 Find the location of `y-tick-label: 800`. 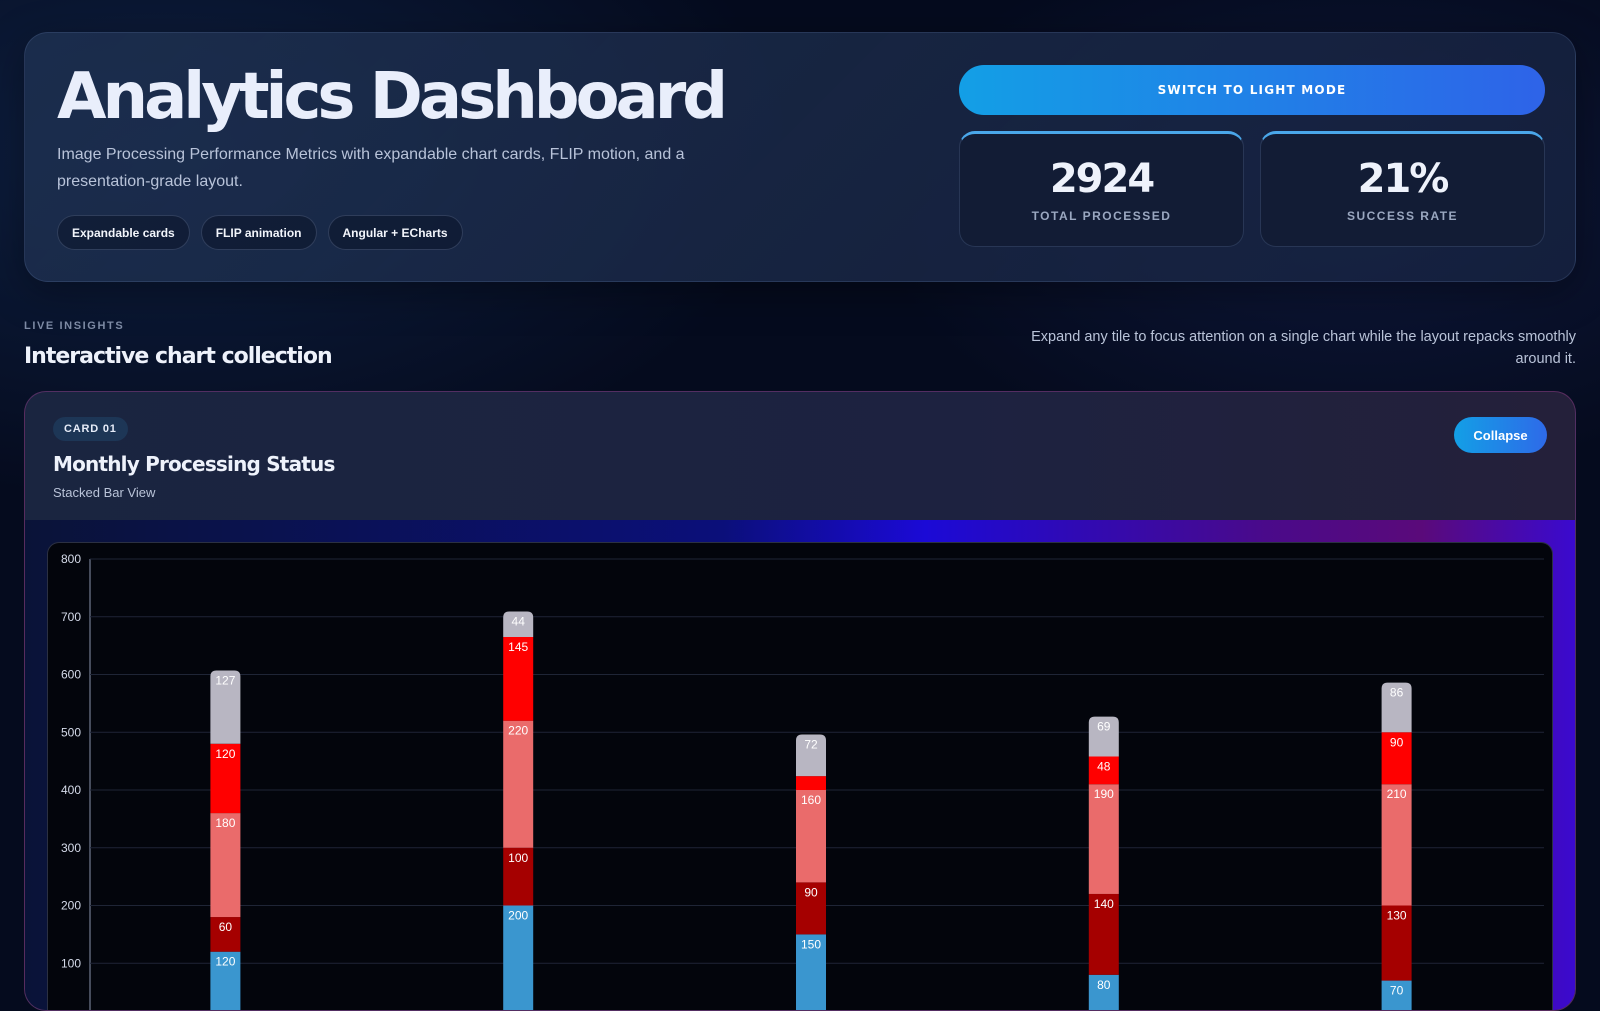

y-tick-label: 800 is located at coordinates (71, 559).